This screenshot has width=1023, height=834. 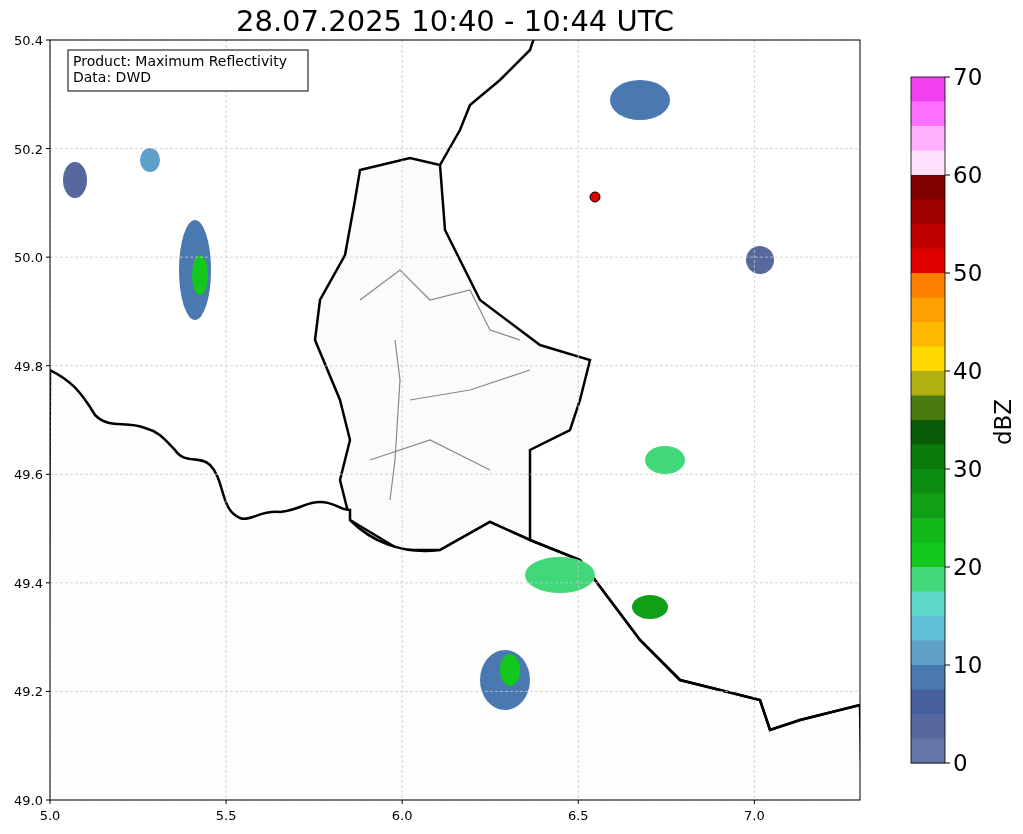 I want to click on colorbar-tick-label: 50, so click(x=968, y=273).